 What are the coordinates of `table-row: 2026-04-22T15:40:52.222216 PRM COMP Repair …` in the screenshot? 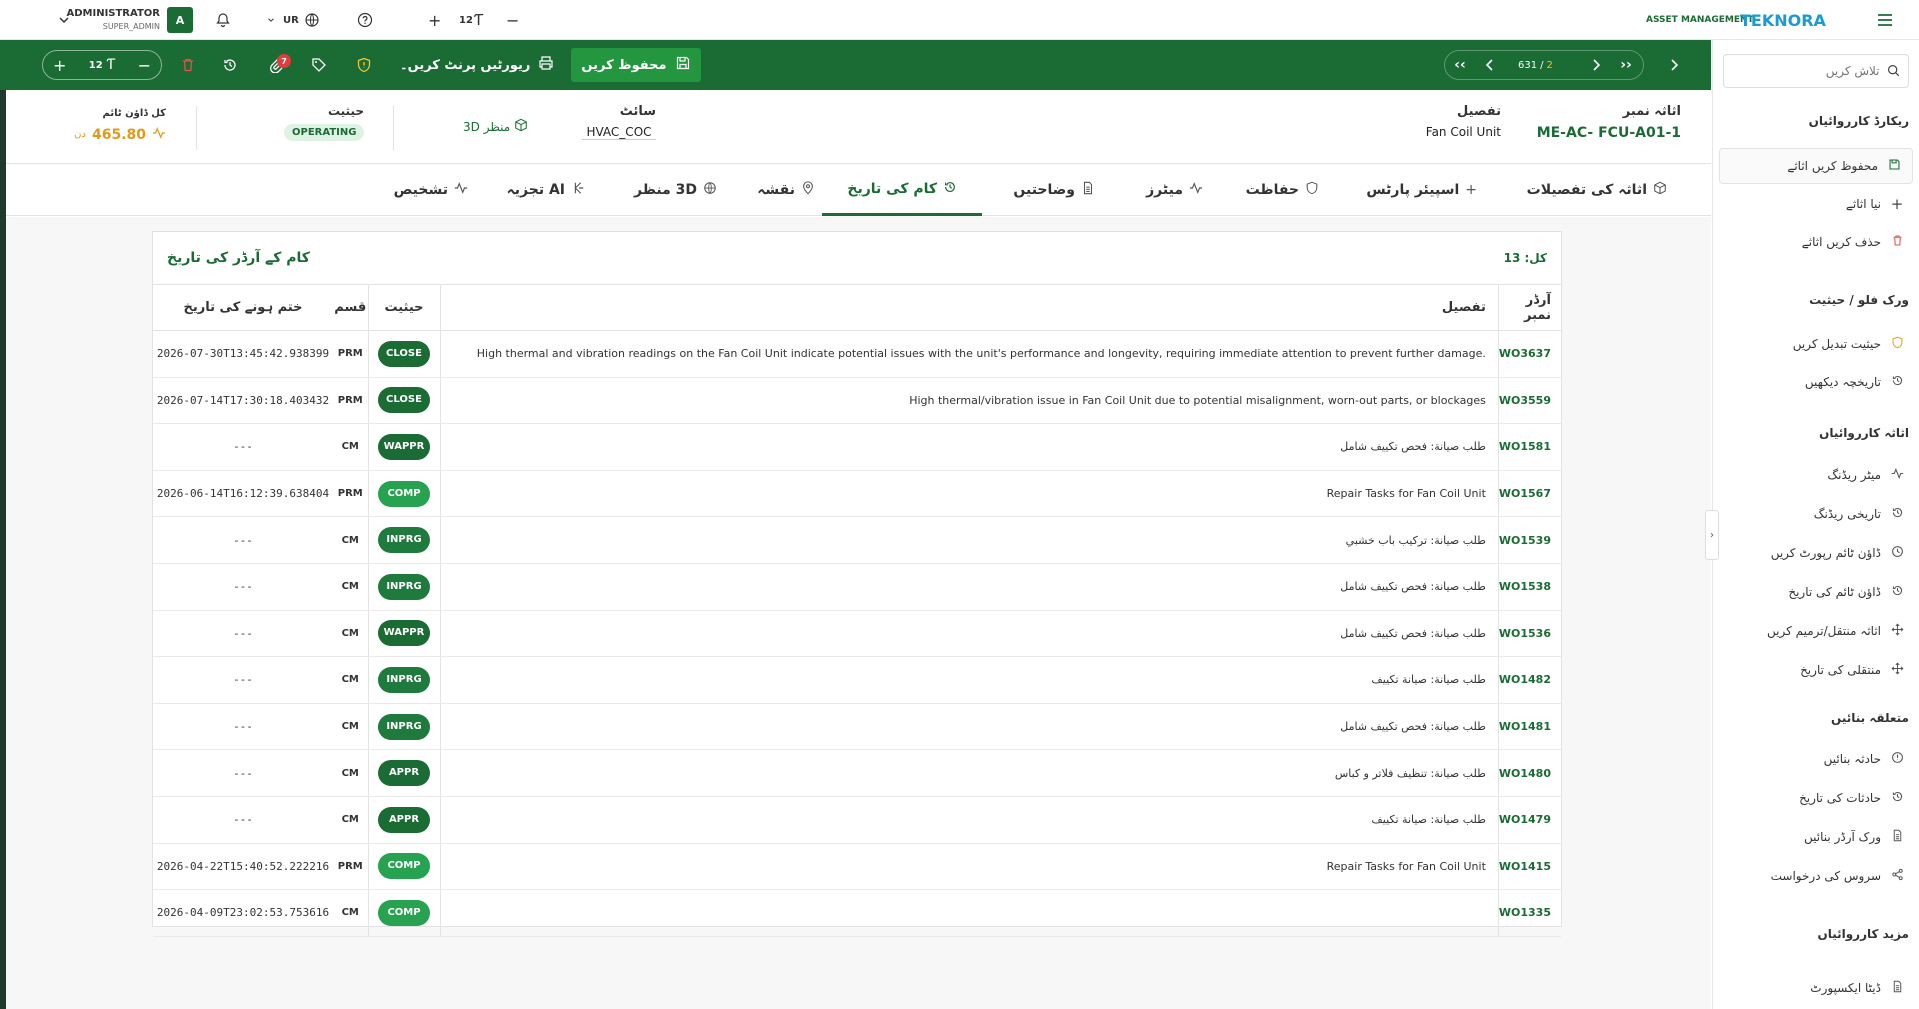 It's located at (857, 867).